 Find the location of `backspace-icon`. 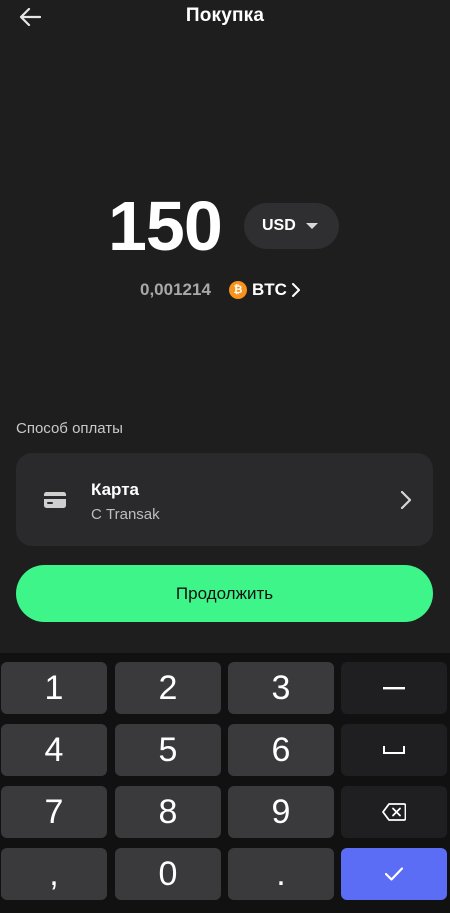

backspace-icon is located at coordinates (394, 812).